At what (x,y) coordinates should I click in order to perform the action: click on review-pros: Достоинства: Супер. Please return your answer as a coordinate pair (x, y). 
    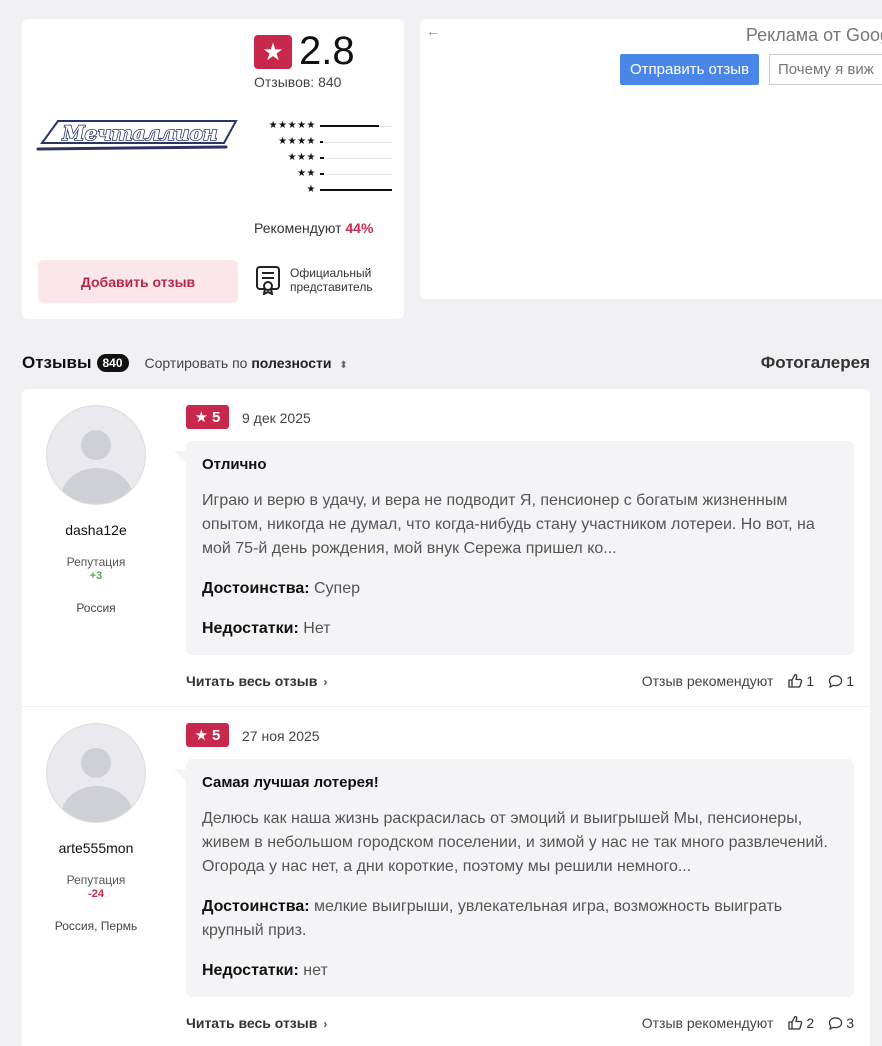
    Looking at the image, I should click on (520, 589).